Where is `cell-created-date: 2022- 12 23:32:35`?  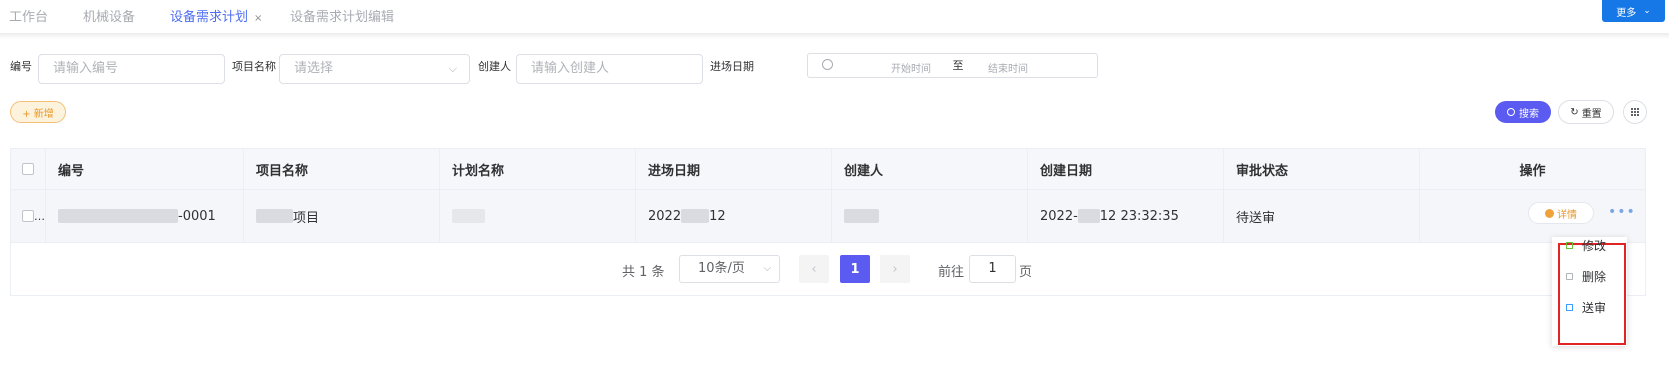
cell-created-date: 2022- 12 23:32:35 is located at coordinates (1126, 216).